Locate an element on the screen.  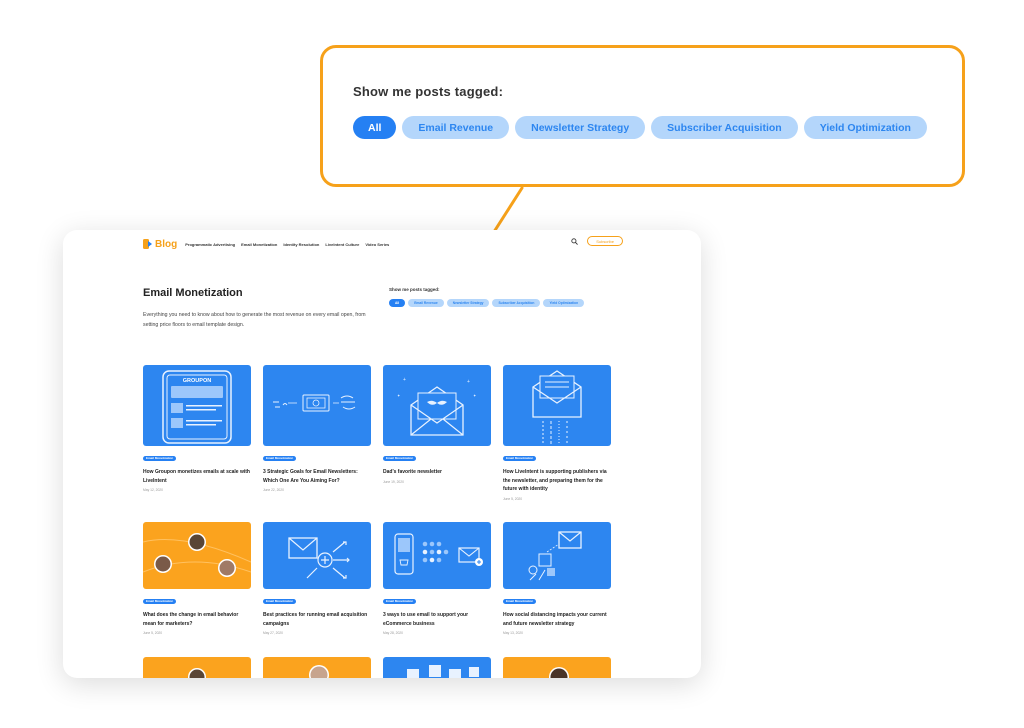
post-title: Dad's favorite newsletter is located at coordinates (437, 472).